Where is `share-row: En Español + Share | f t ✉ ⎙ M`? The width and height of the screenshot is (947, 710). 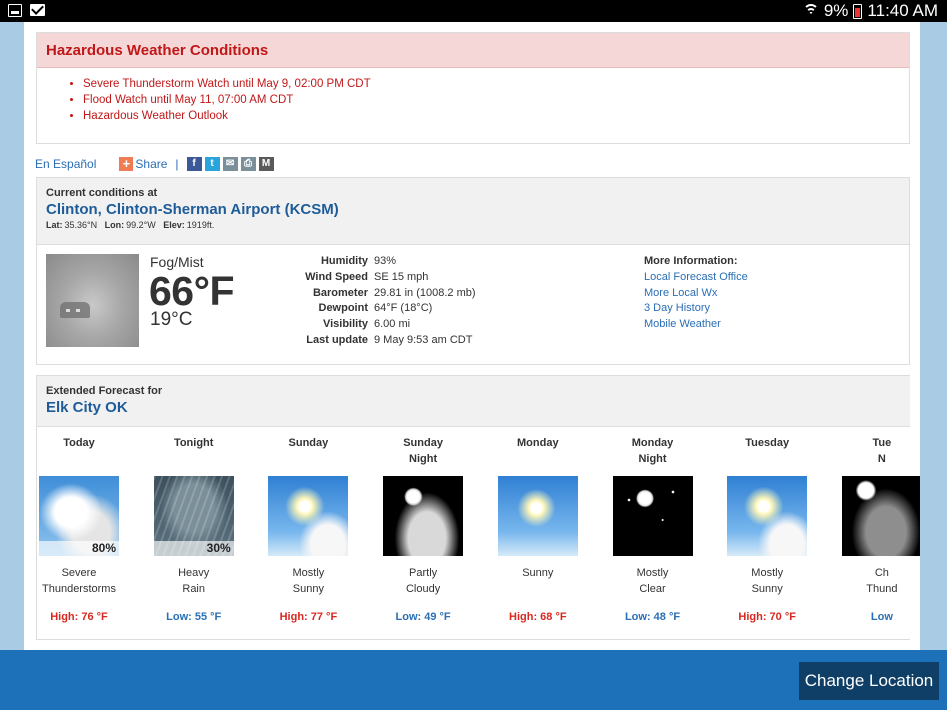 share-row: En Español + Share | f t ✉ ⎙ M is located at coordinates (156, 164).